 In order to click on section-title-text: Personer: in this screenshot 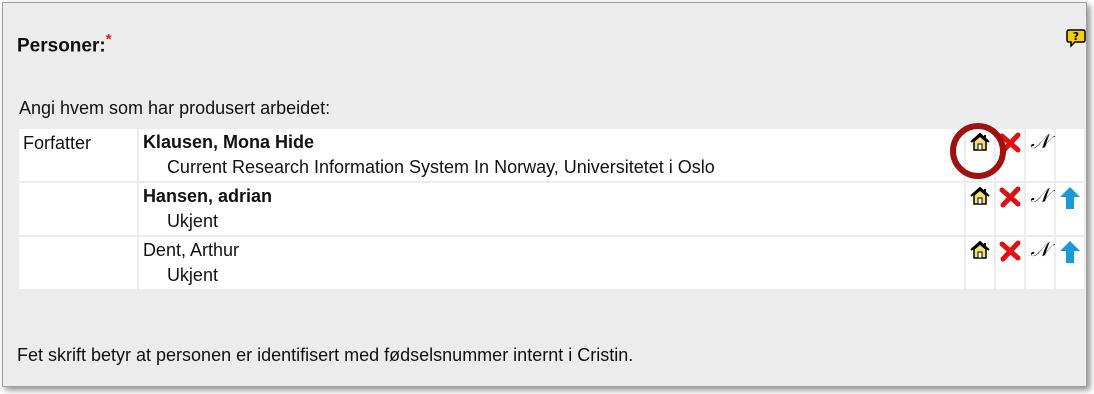, I will do `click(61, 46)`.